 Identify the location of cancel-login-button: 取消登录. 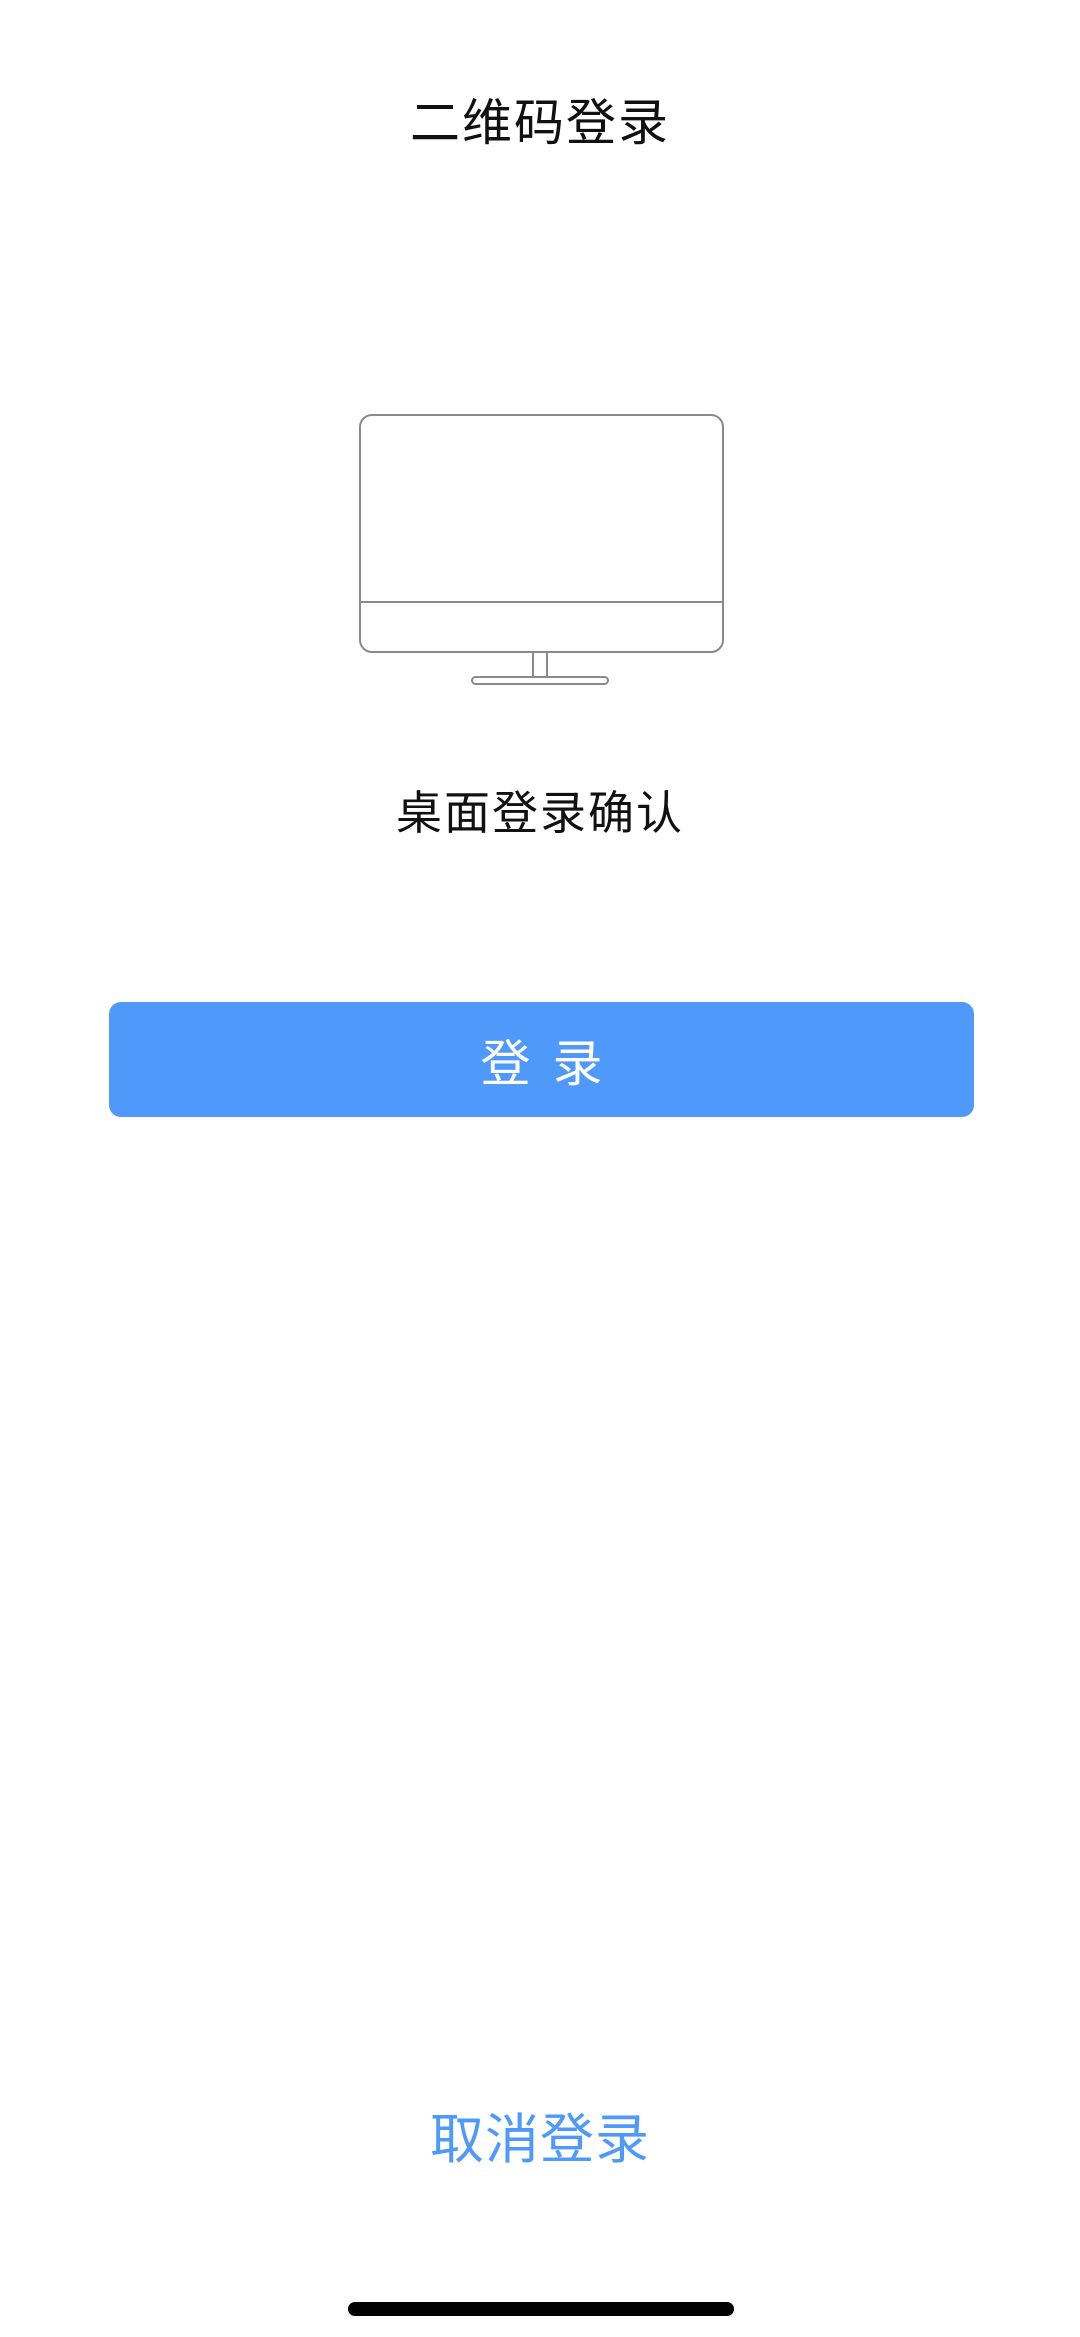
(540, 2140).